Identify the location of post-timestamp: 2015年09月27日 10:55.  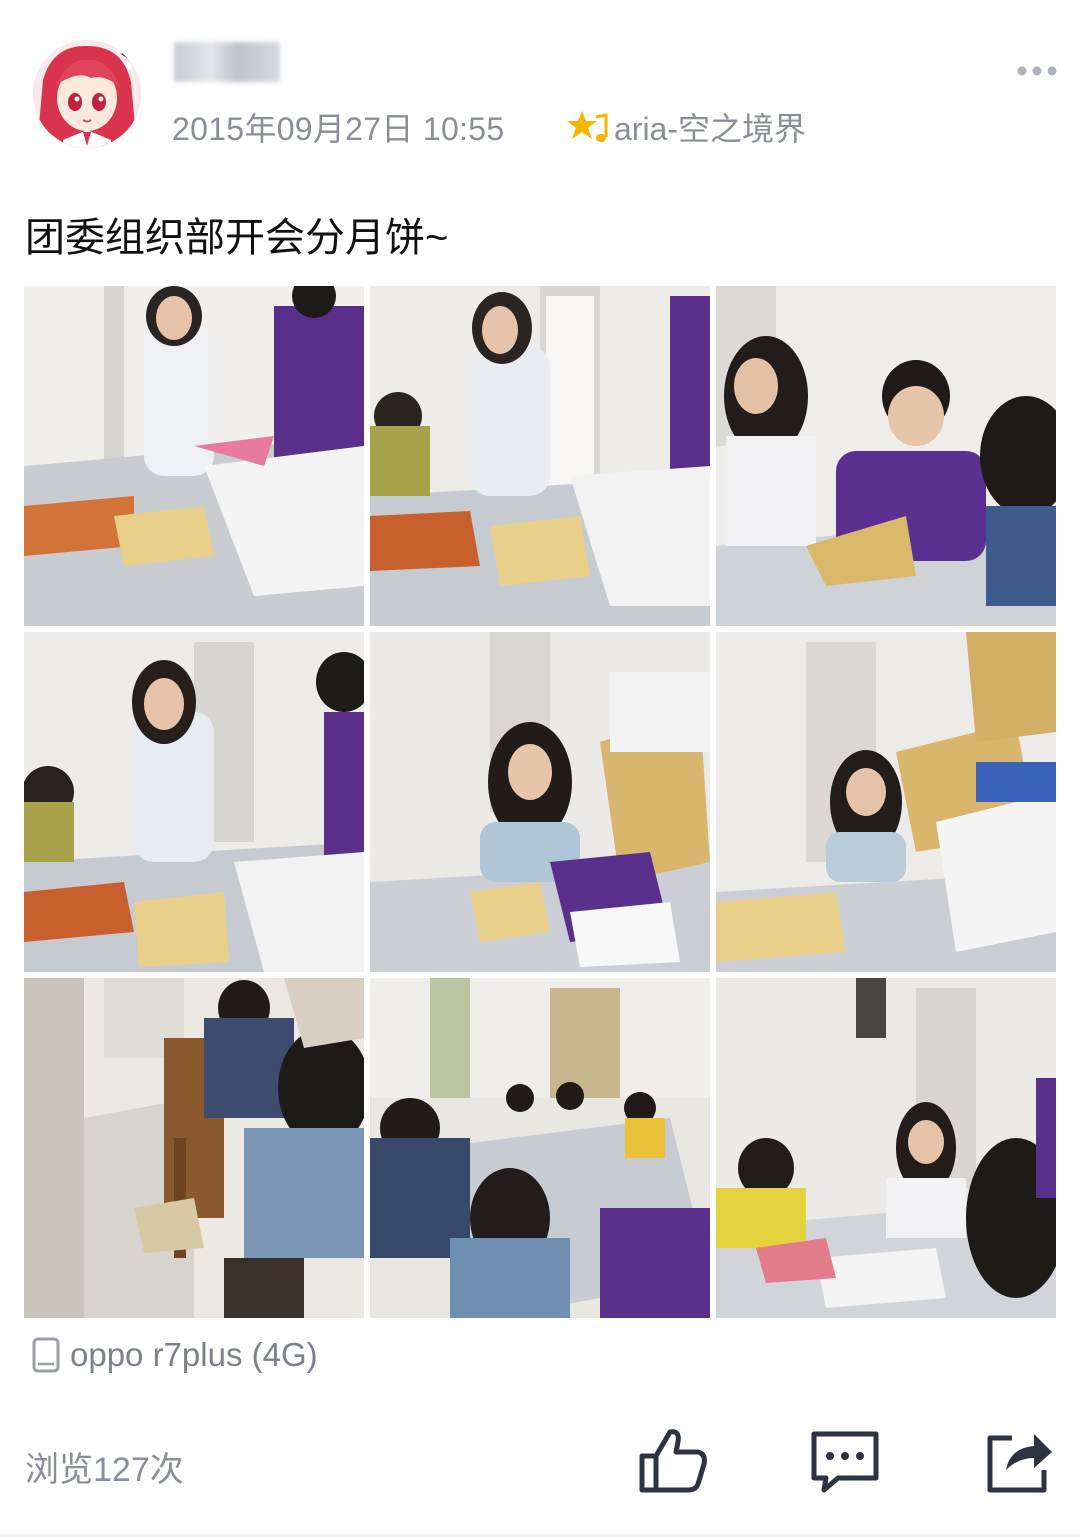
(338, 129).